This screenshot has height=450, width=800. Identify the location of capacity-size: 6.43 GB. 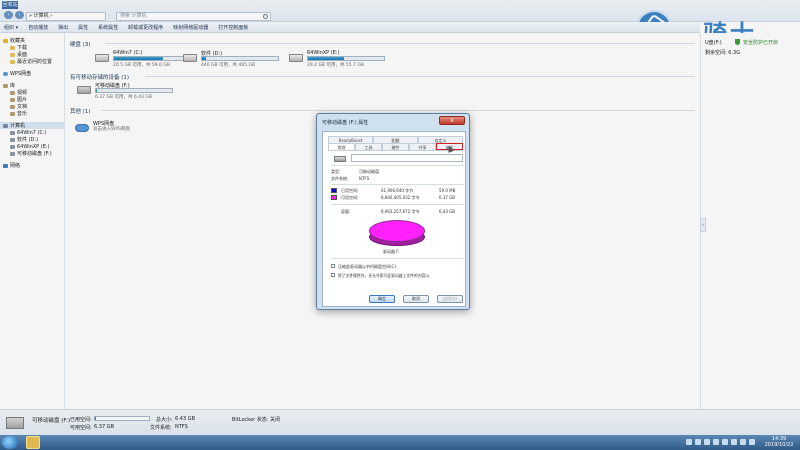
(447, 211).